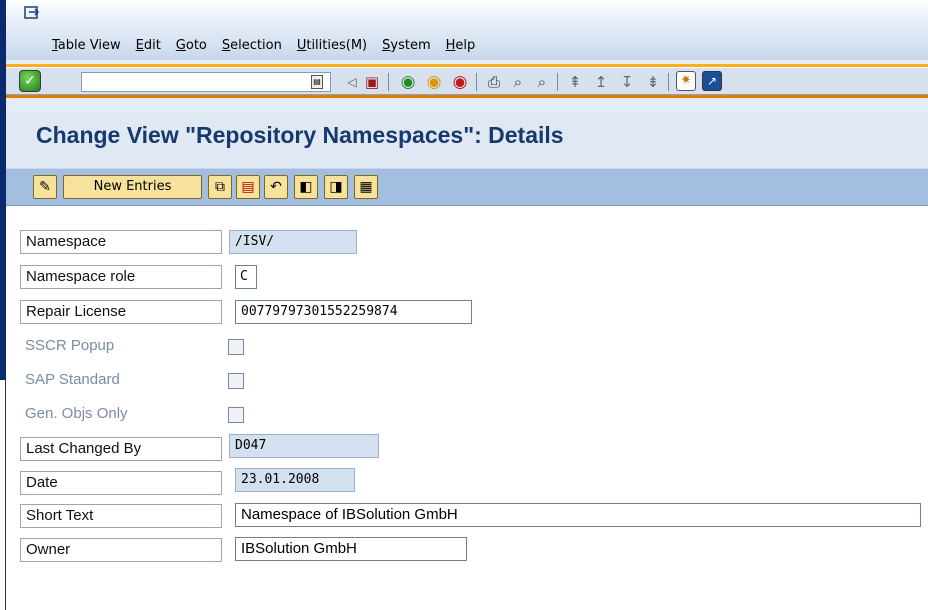 This screenshot has width=928, height=610. I want to click on command-history-icon: ▤, so click(317, 82).